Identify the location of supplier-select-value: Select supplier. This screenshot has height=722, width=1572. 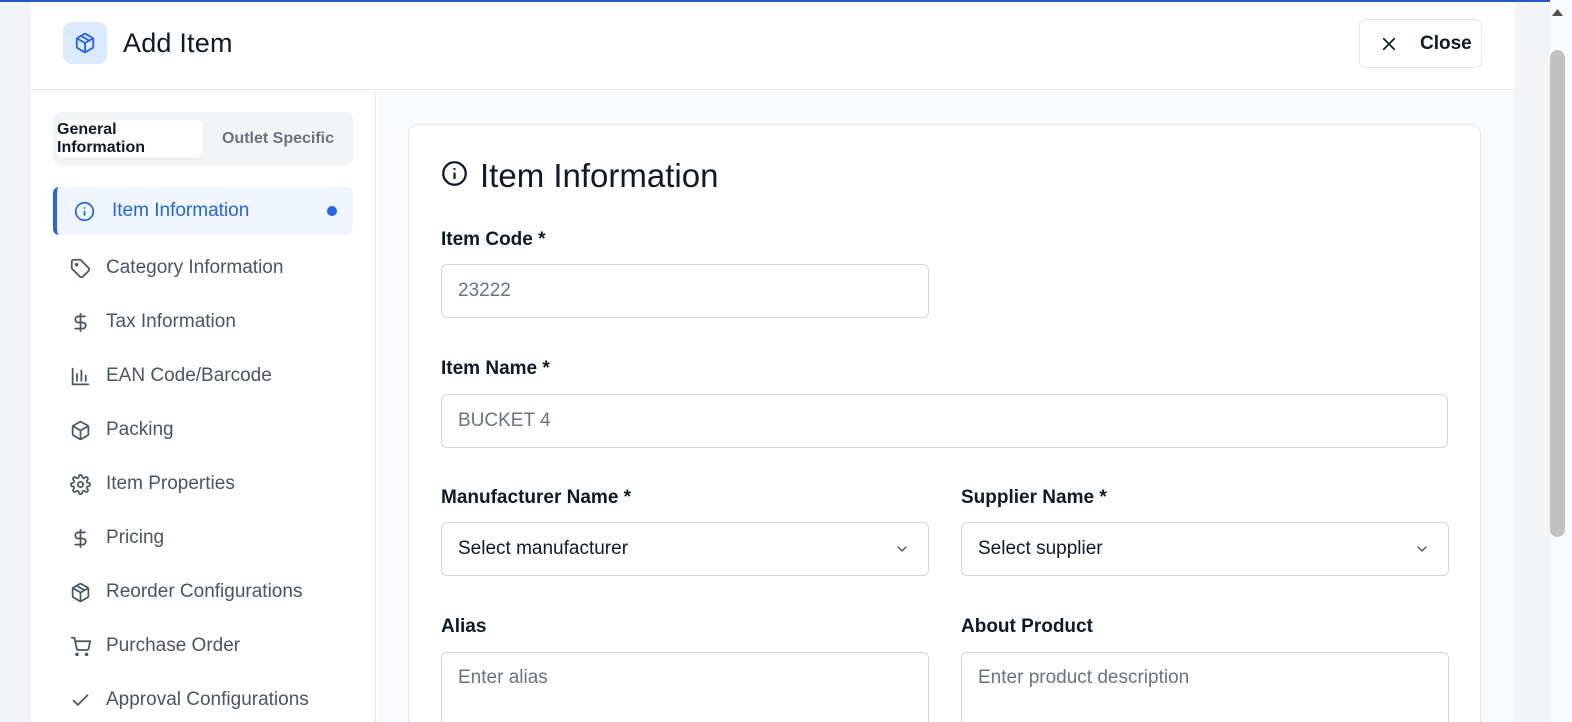
(1040, 548).